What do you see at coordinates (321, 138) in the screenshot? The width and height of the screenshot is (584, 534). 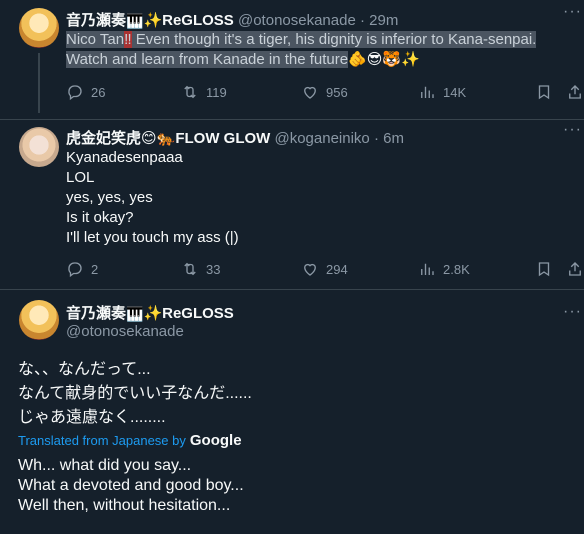 I see `user-handle: @koganeiniko` at bounding box center [321, 138].